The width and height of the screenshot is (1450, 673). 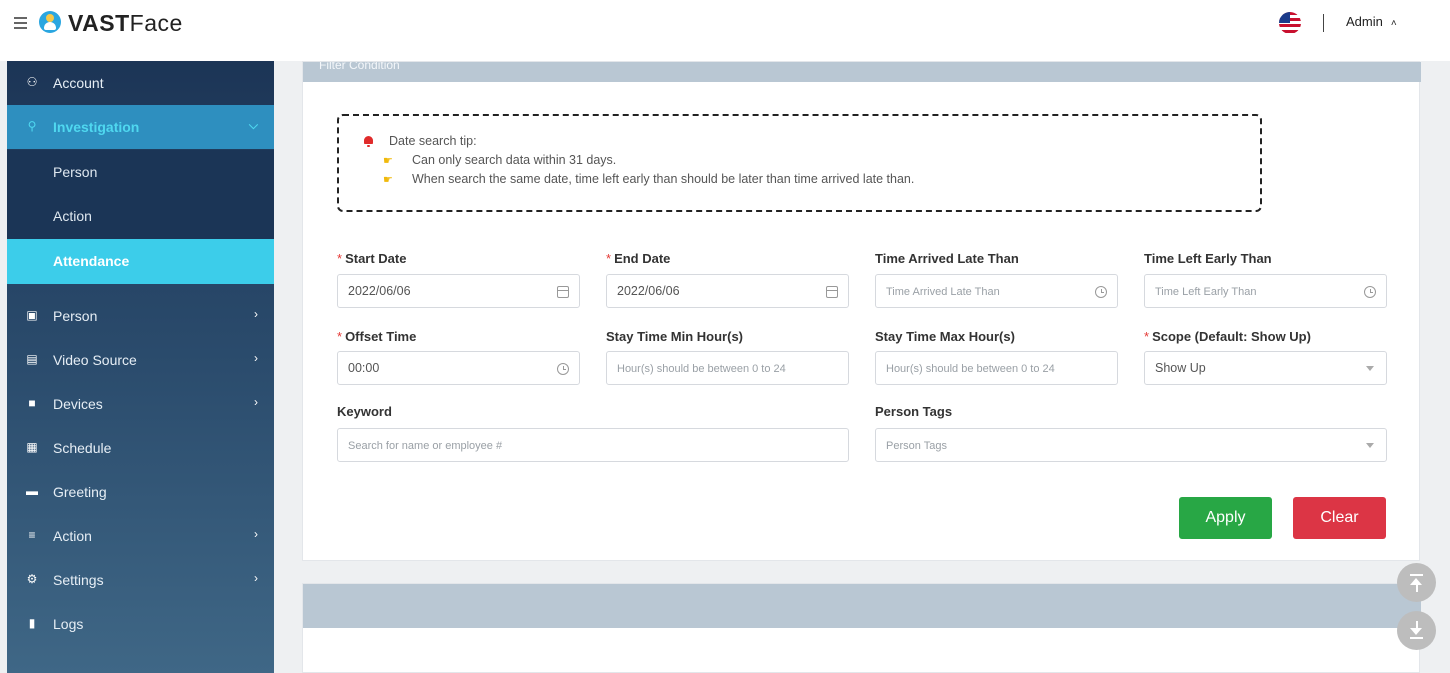 I want to click on user-menu: Admin ˄, so click(x=1371, y=21).